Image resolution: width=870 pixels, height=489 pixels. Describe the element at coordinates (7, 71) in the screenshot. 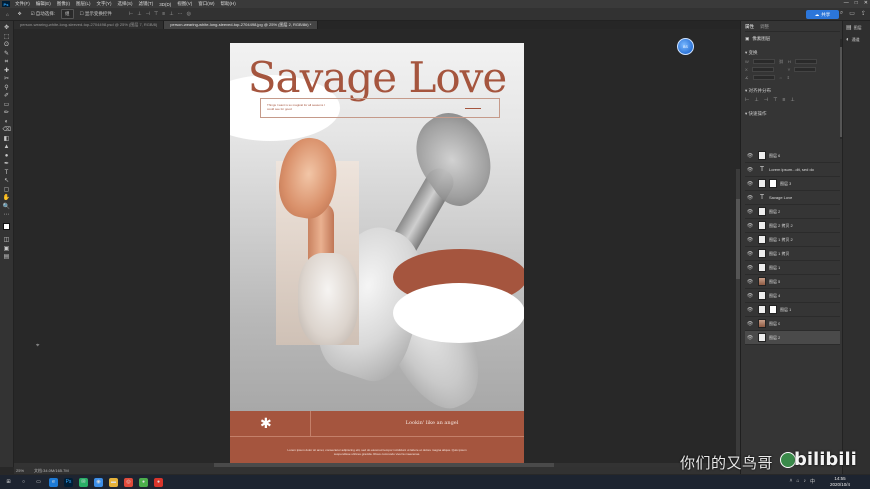

I see `frame-tool-icon: ✚` at that location.